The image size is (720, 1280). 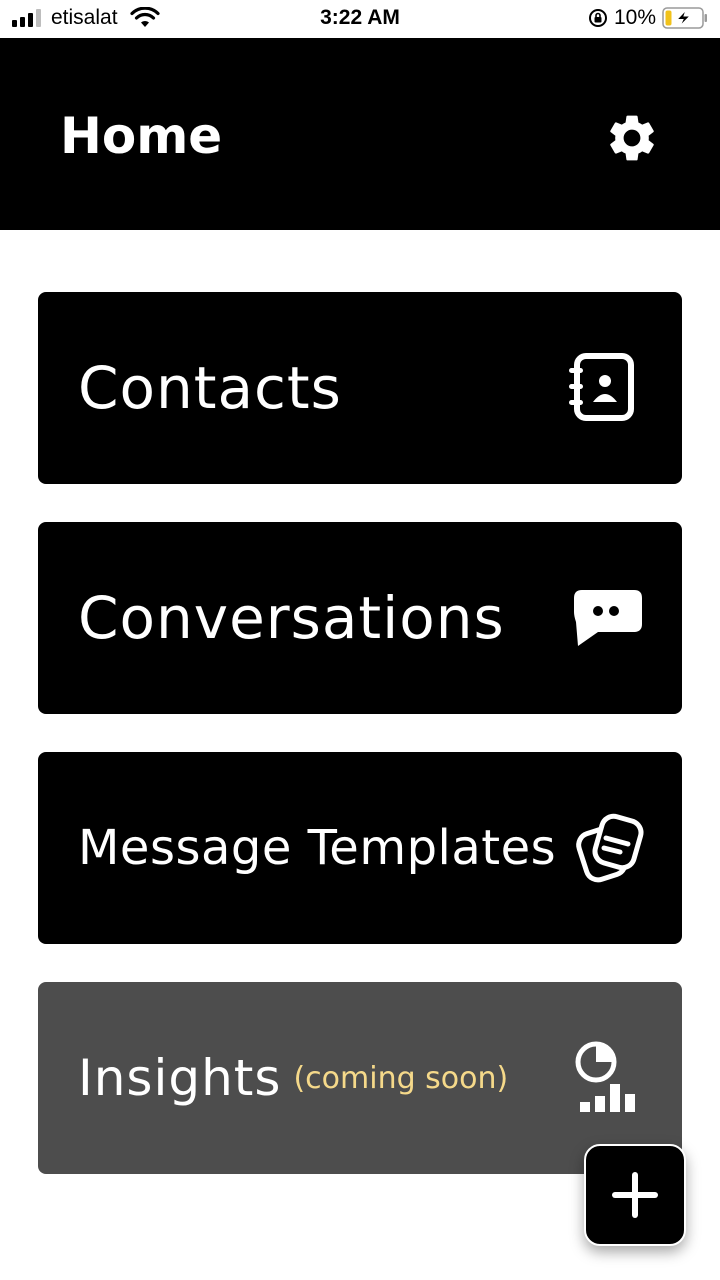 What do you see at coordinates (360, 19) in the screenshot?
I see `status-bar: etisalat 3:22 AM 10%` at bounding box center [360, 19].